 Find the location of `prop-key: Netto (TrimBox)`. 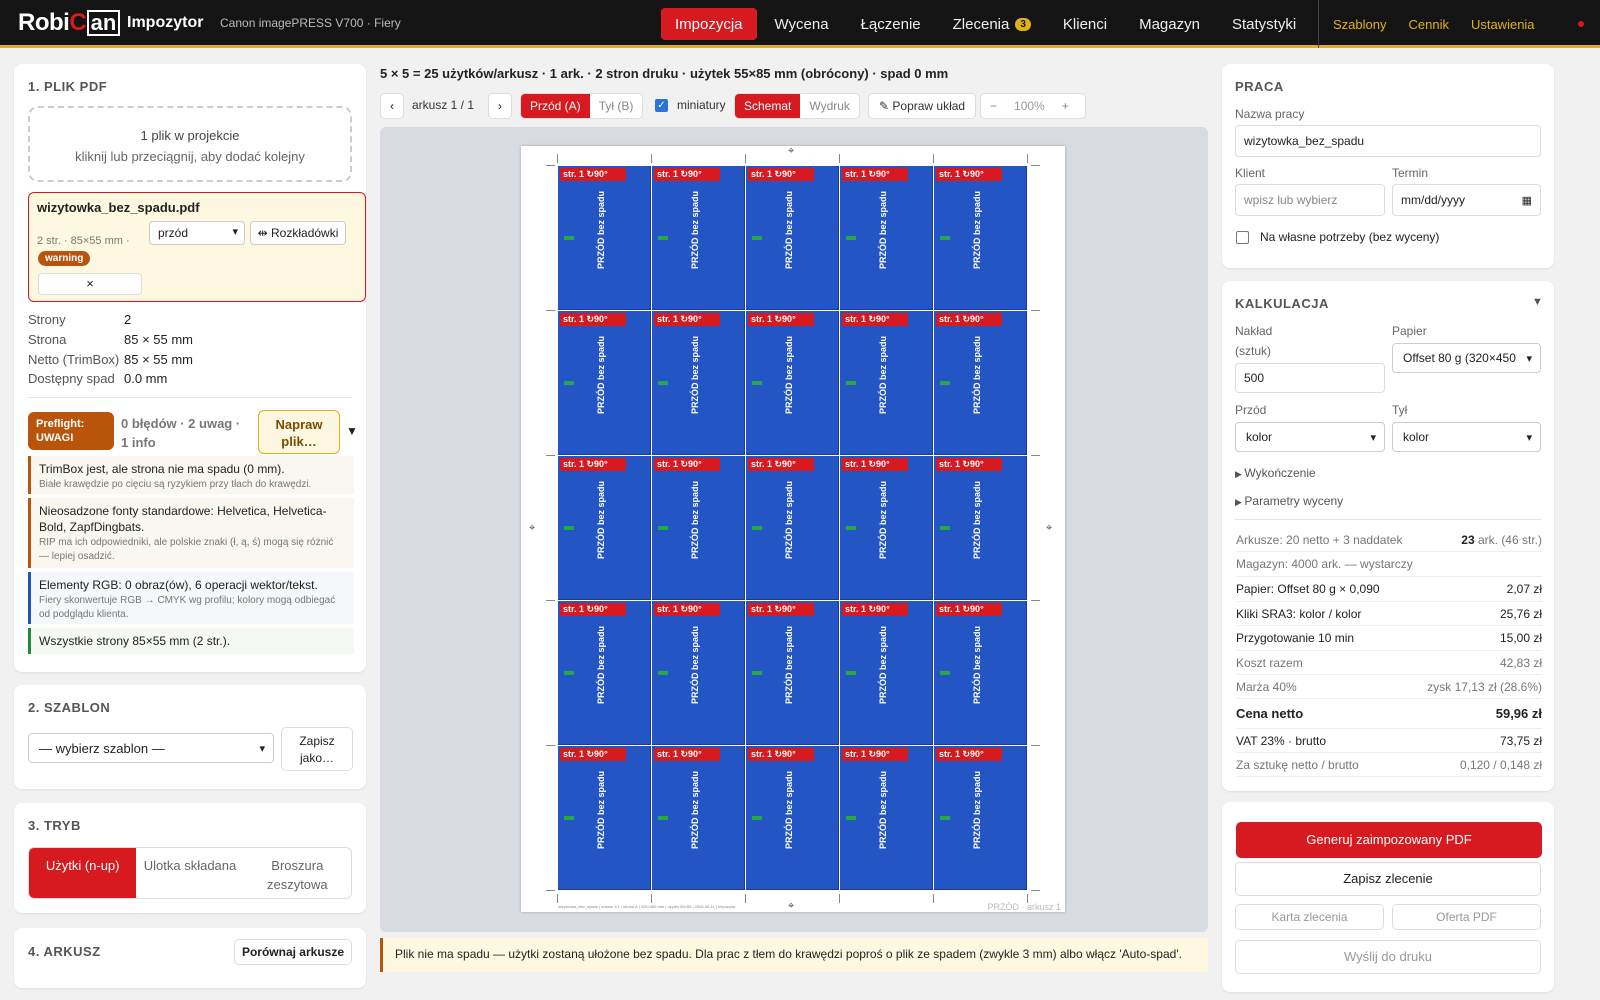

prop-key: Netto (TrimBox) is located at coordinates (74, 359).